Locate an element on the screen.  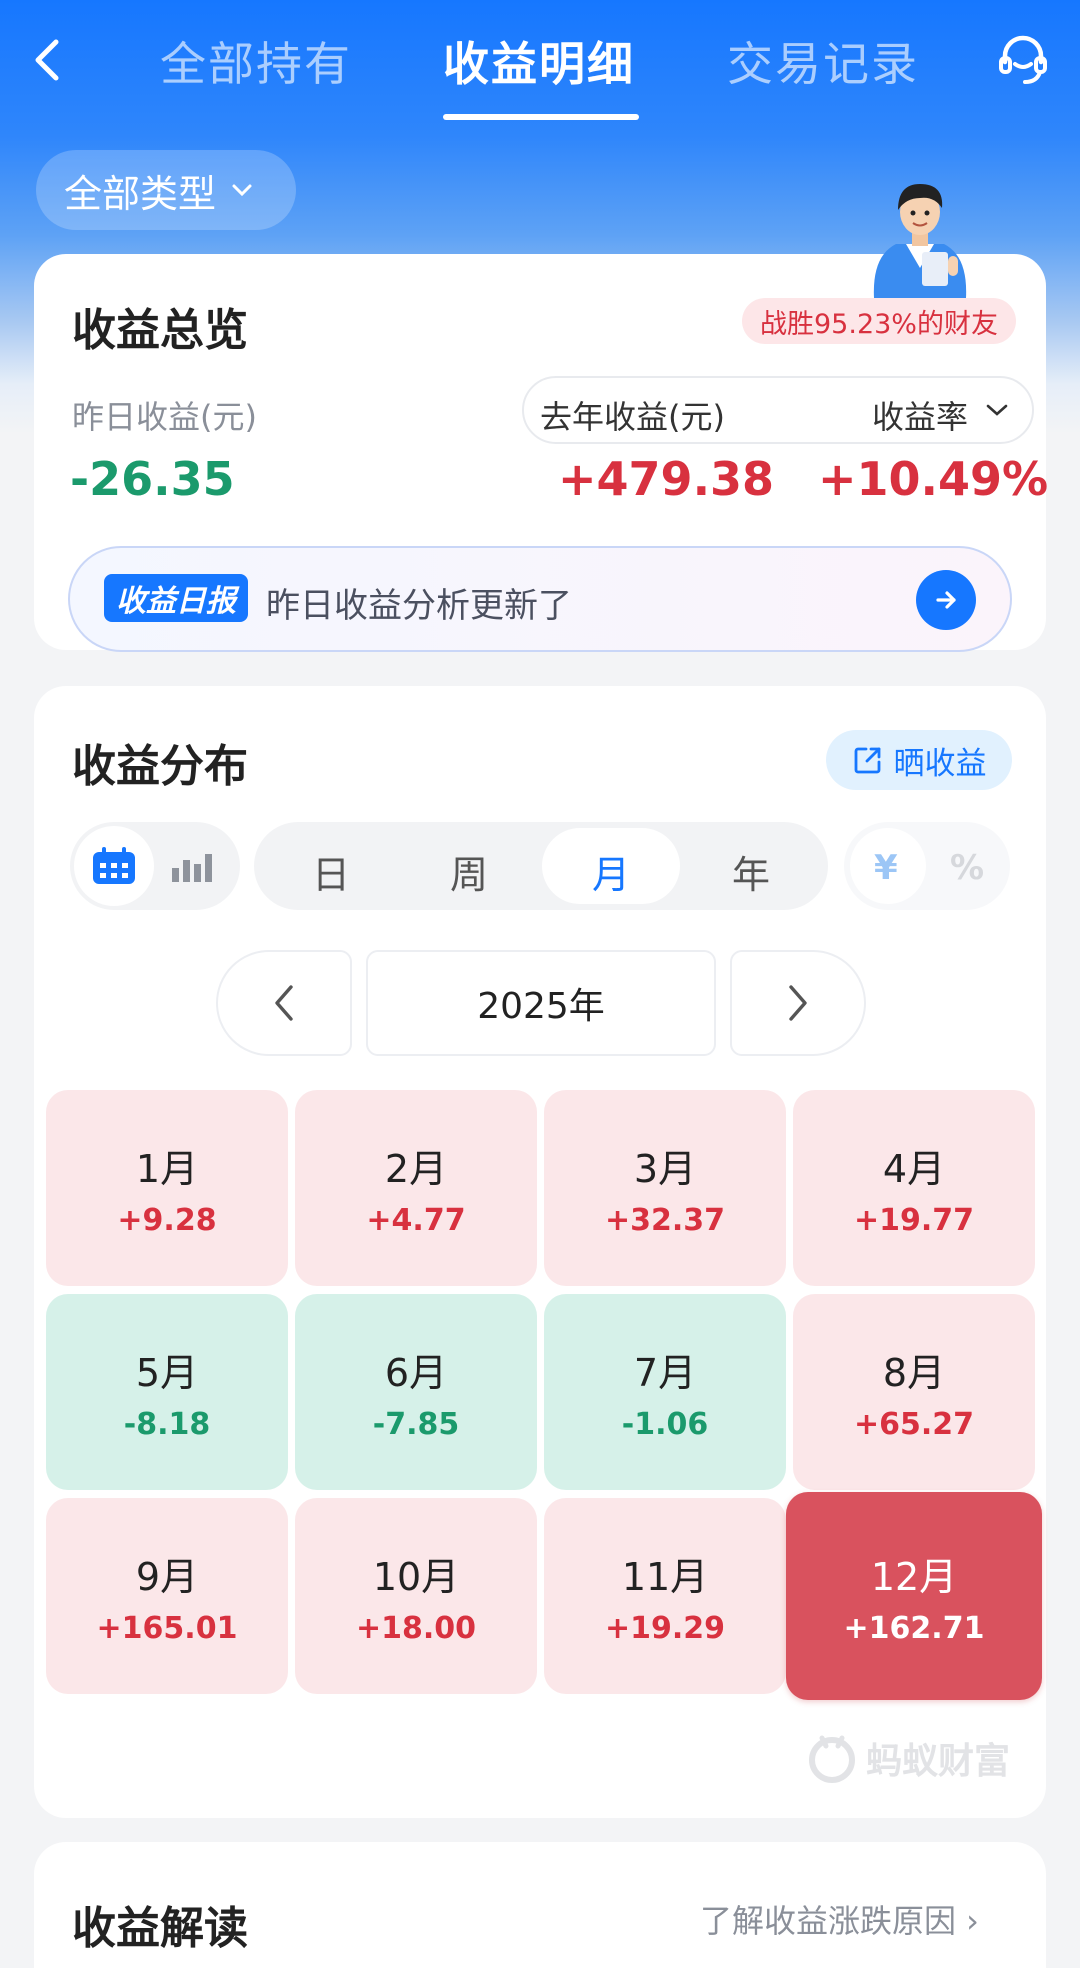
watermark: 蚂蚁财富 is located at coordinates (908, 1758).